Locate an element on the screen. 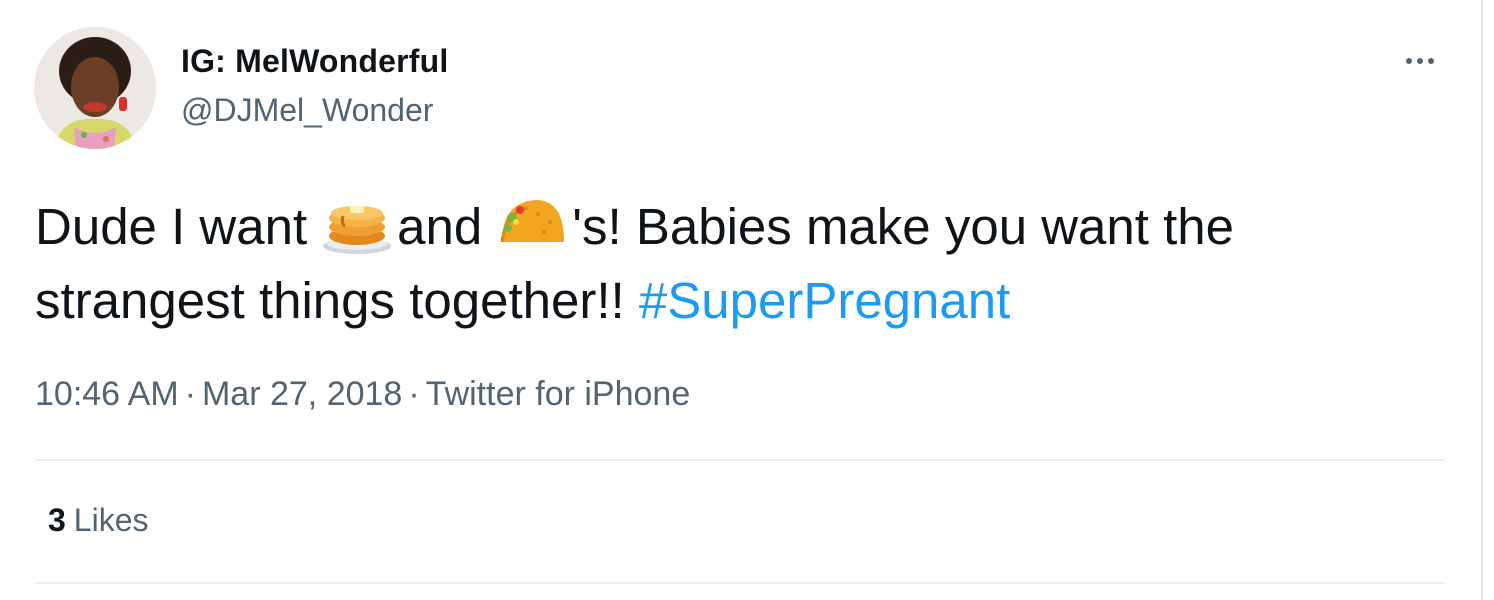 This screenshot has width=1494, height=600. tweet-text-part: and is located at coordinates (440, 226).